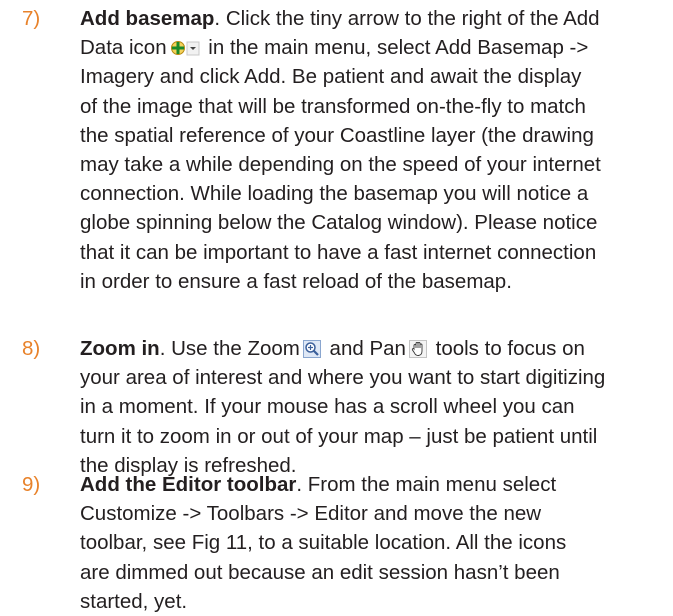 This screenshot has width=673, height=616. I want to click on pan-hand-icon, so click(417, 349).